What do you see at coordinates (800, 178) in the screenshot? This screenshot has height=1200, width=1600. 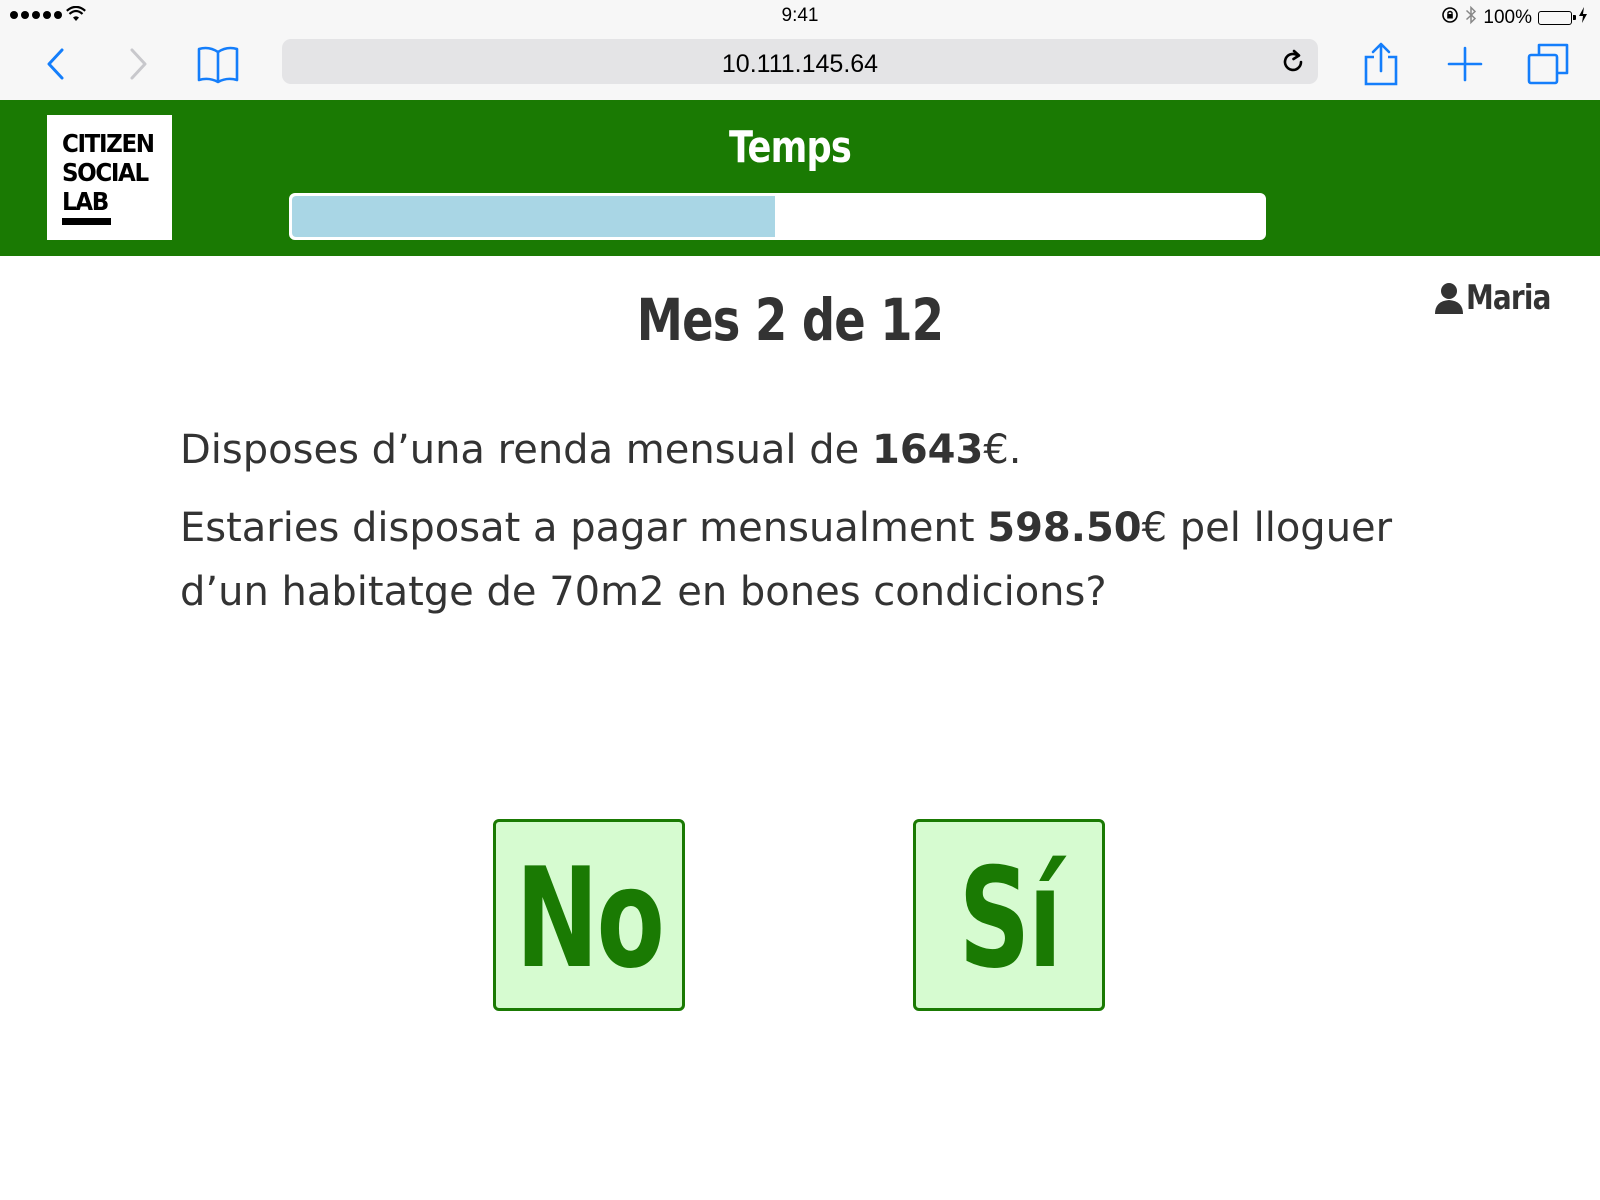 I see `app-header: CITIZEN SOCIAL LAB Temps` at bounding box center [800, 178].